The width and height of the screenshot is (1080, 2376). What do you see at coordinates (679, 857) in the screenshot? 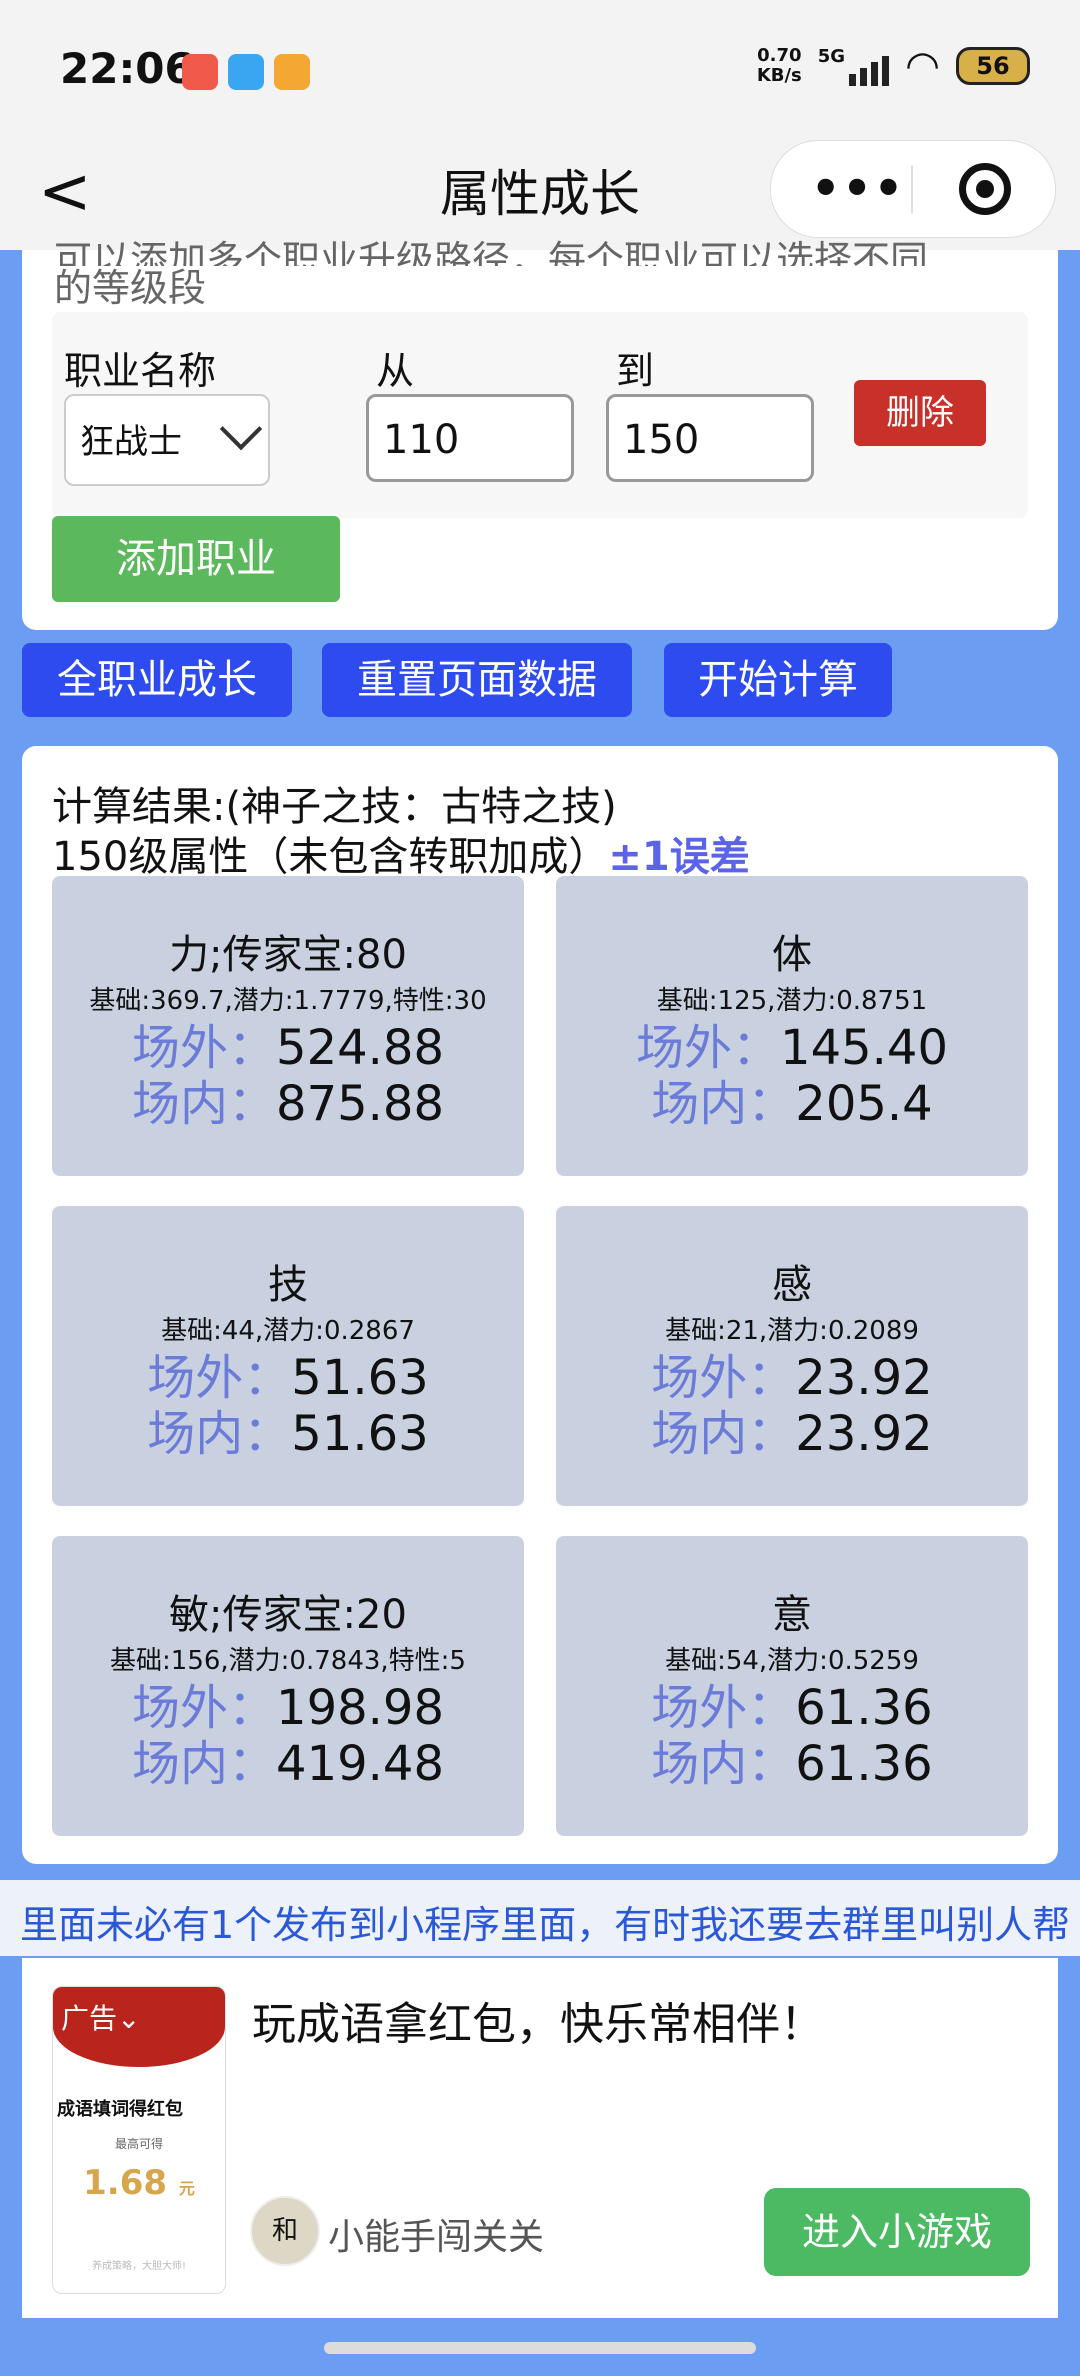
I see `error-note: ±1误差` at bounding box center [679, 857].